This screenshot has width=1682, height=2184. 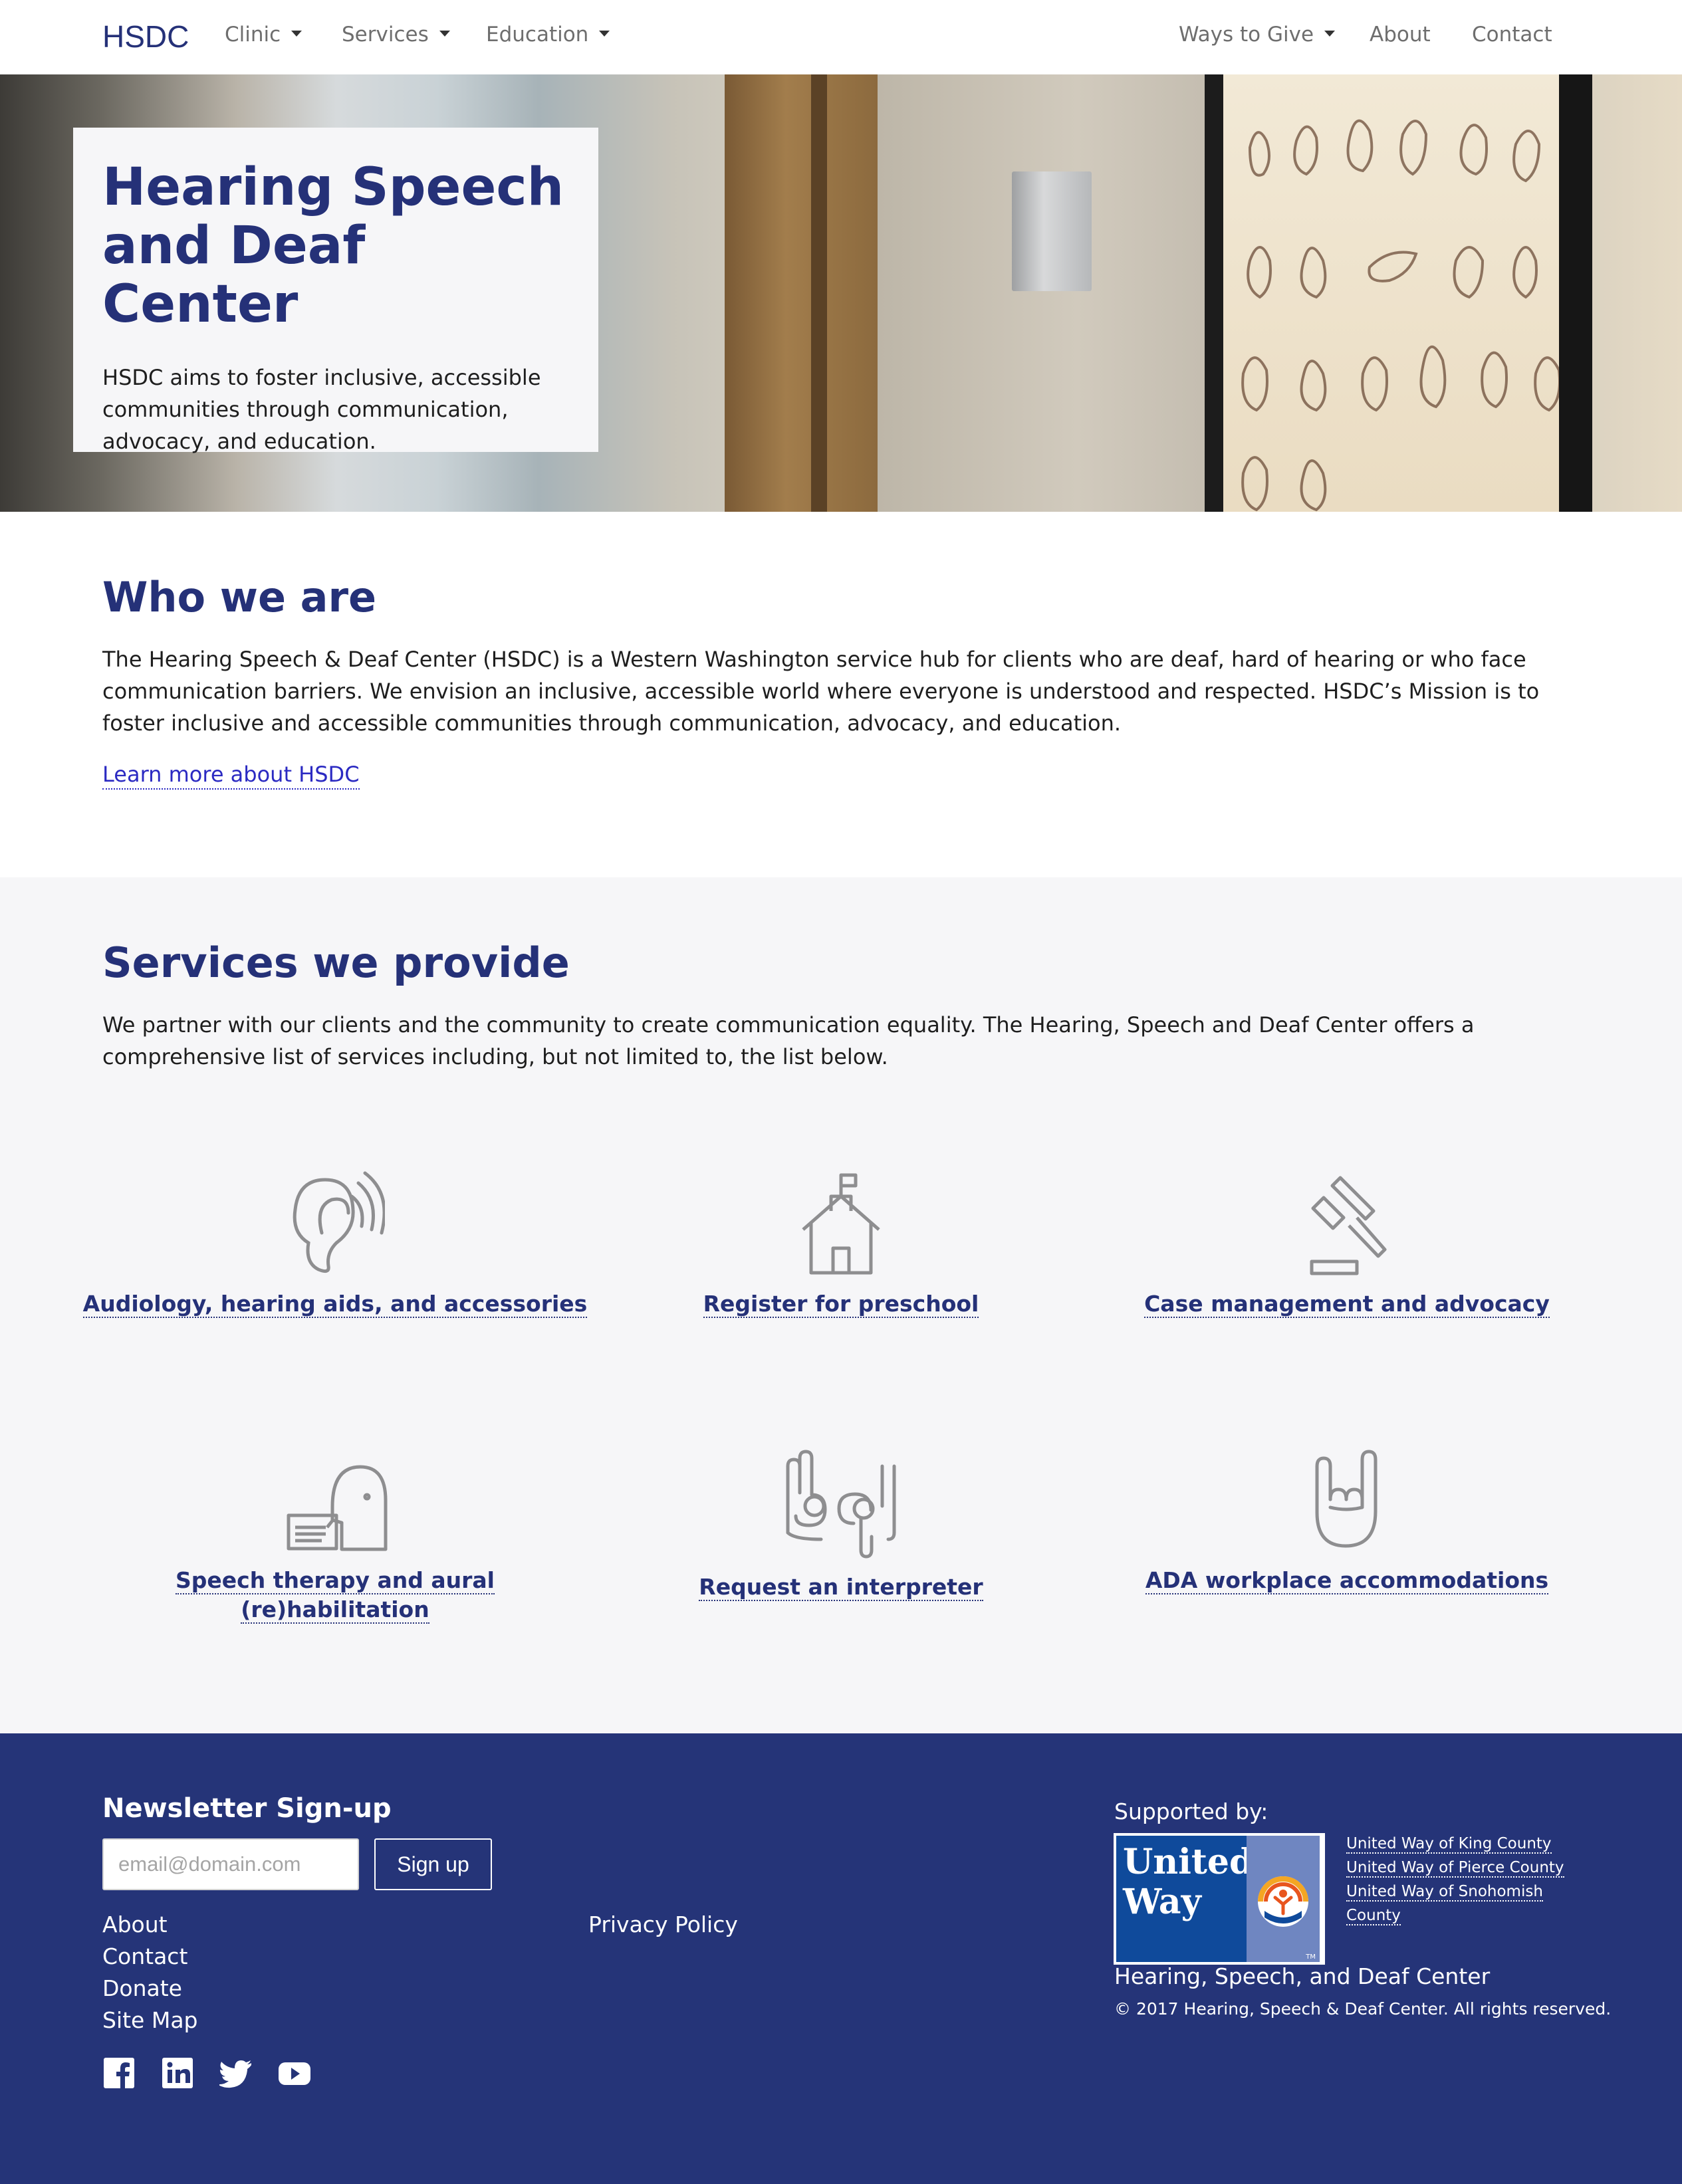 I want to click on schoolhouse-icon, so click(x=841, y=1224).